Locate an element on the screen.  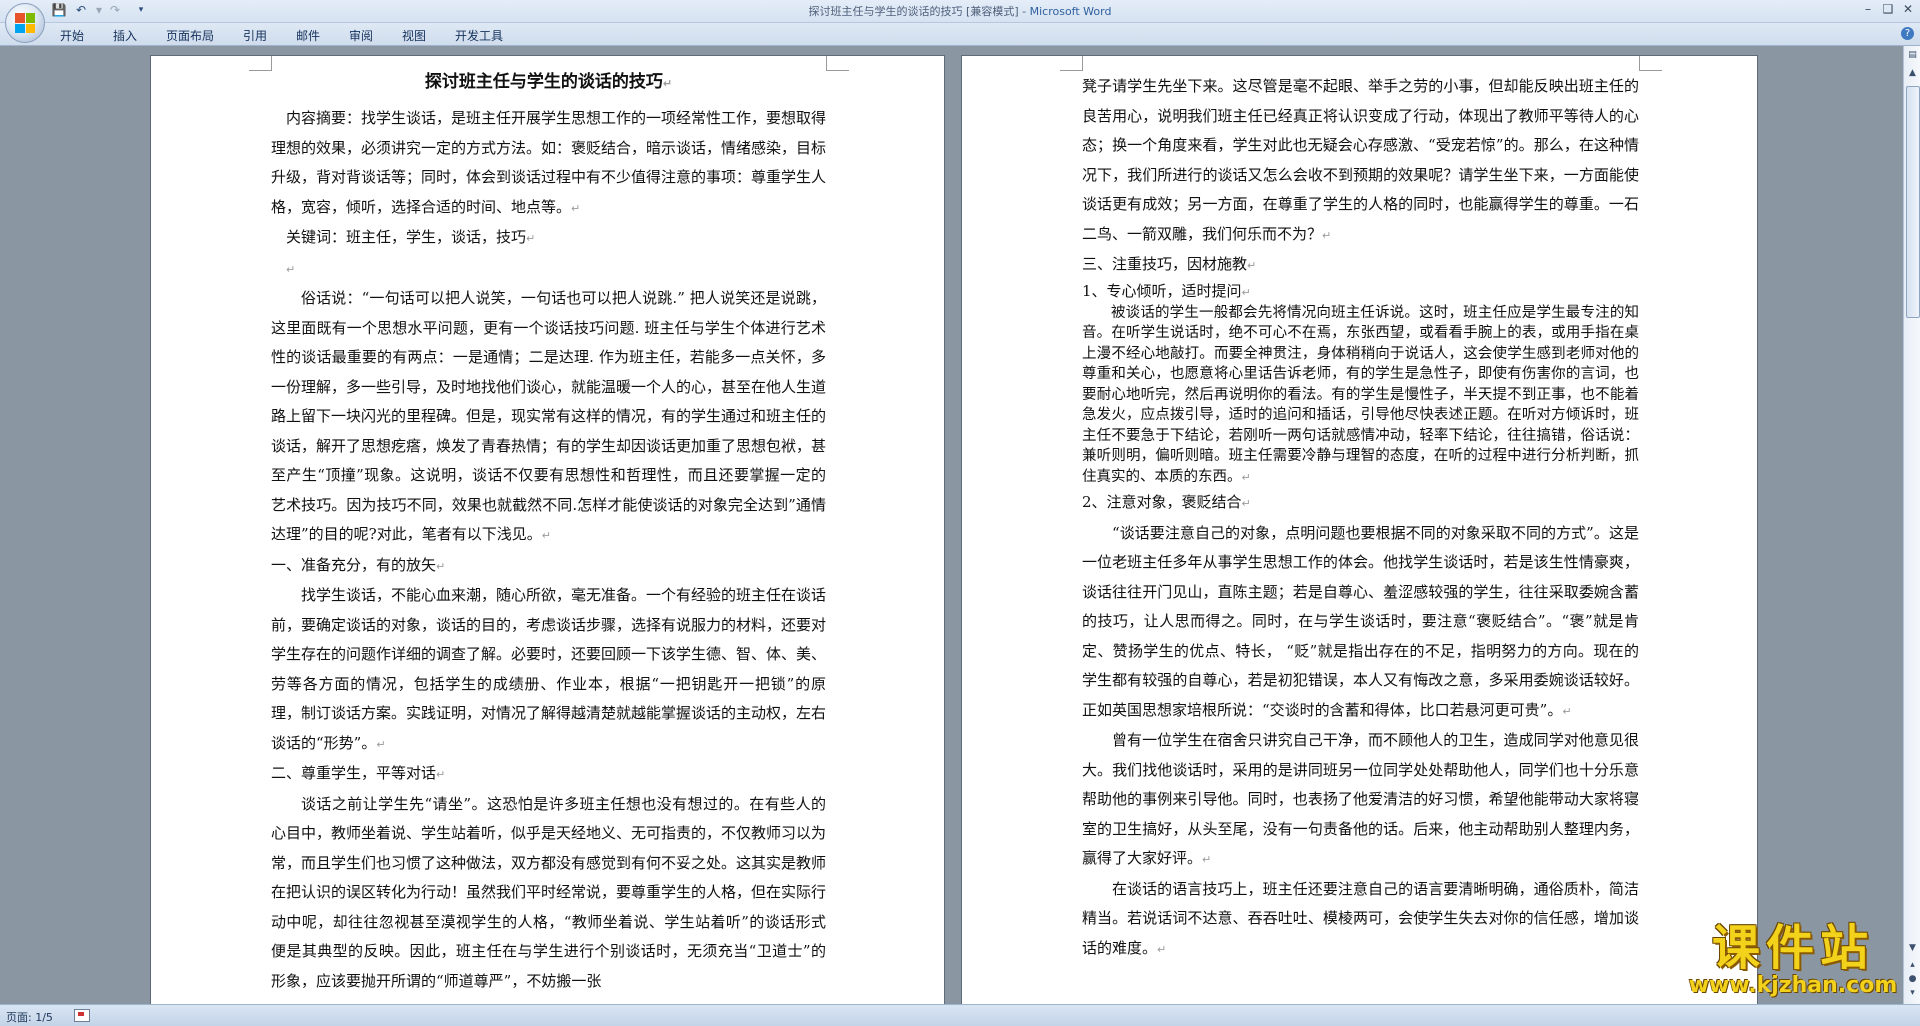
ribbon-tab-bar: 开始 插入 页面布局 引用 邮件 审阅 视图 开发工具 ? is located at coordinates (960, 34).